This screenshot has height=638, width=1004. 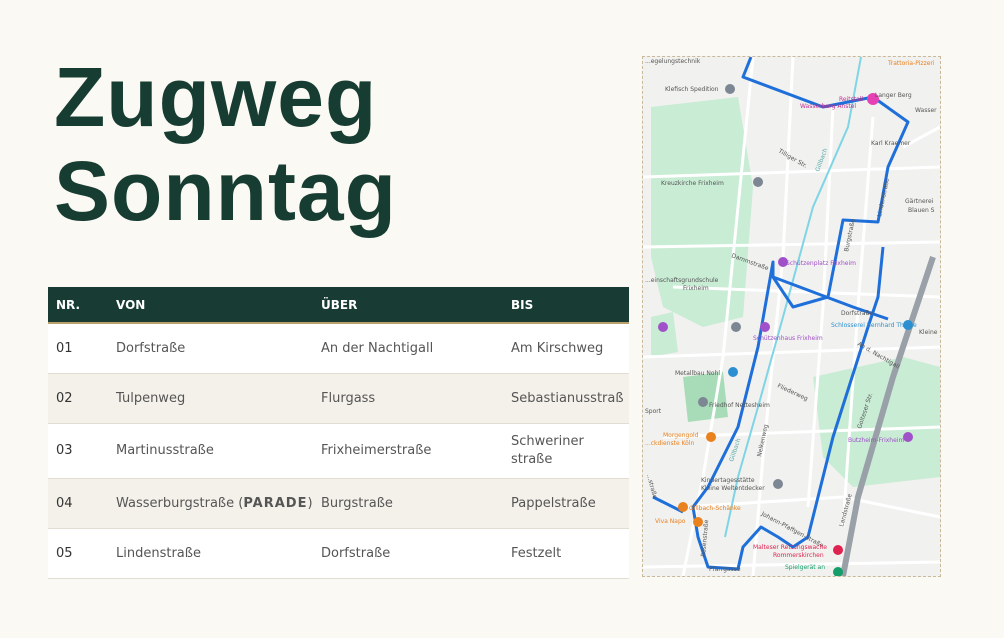 What do you see at coordinates (821, 263) in the screenshot?
I see `map-label: Schützenplatz Frixheim` at bounding box center [821, 263].